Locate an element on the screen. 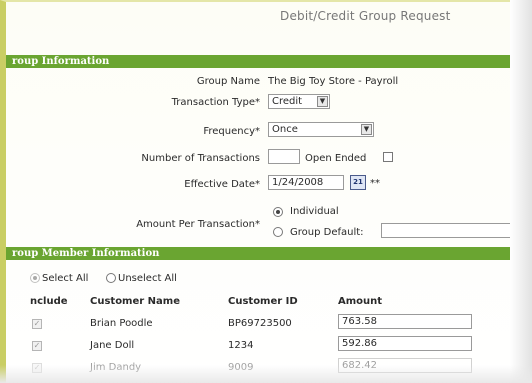 This screenshot has height=383, width=532. effective-date-label: Effective Date* is located at coordinates (222, 184).